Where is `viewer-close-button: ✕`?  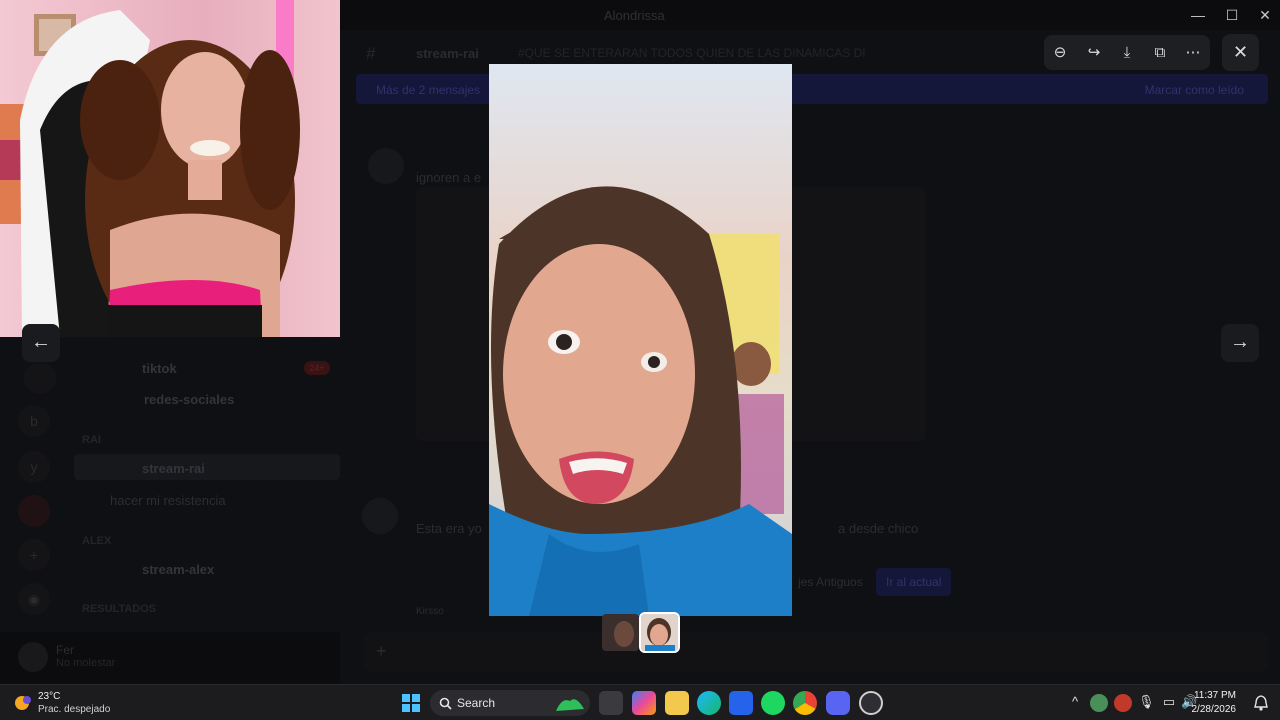 viewer-close-button: ✕ is located at coordinates (1240, 52).